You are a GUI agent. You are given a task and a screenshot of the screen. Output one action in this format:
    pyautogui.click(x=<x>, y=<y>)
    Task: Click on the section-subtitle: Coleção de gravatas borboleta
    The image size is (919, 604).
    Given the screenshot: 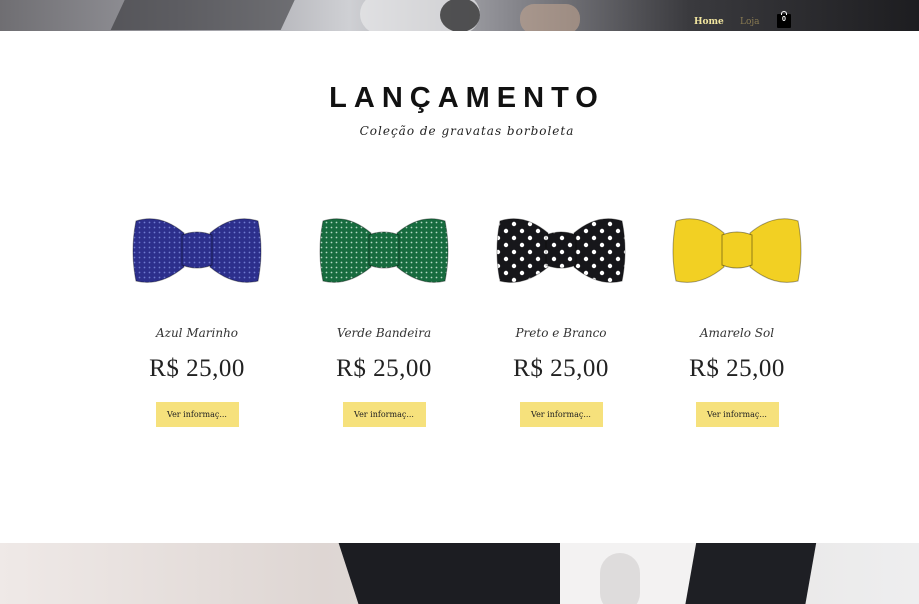 What is the action you would take?
    pyautogui.click(x=467, y=131)
    